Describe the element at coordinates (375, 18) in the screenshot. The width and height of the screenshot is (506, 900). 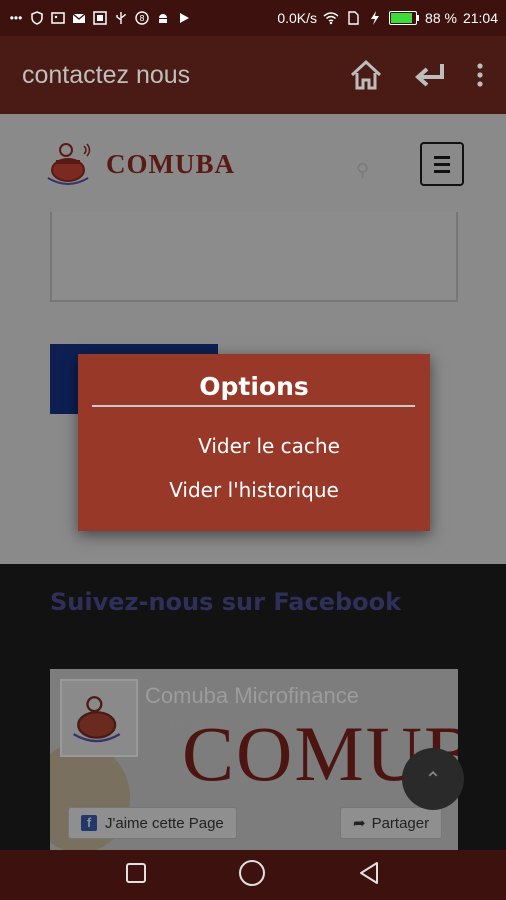
I see `charging-icon` at that location.